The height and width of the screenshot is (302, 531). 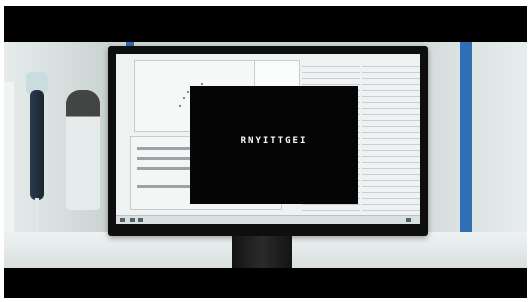 I want to click on start-icon, so click(x=122, y=220).